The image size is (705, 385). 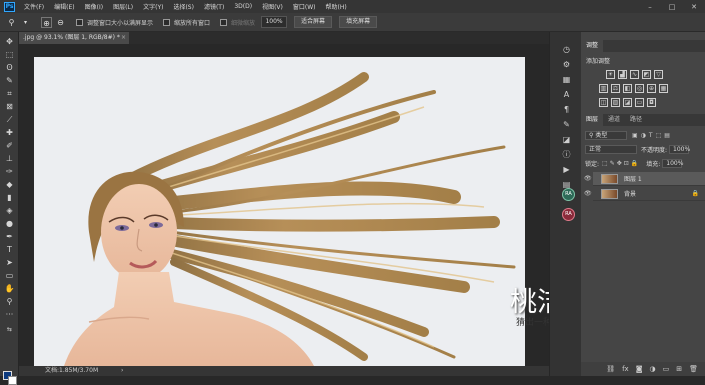 I want to click on styles-panel-icon: ◪, so click(x=566, y=139).